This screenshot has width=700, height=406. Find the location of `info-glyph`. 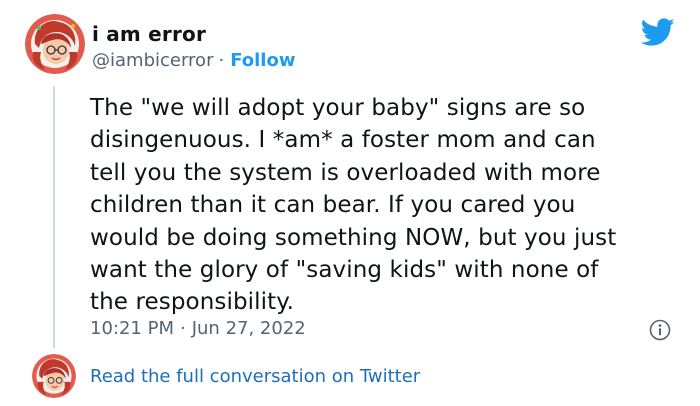

info-glyph is located at coordinates (660, 330).